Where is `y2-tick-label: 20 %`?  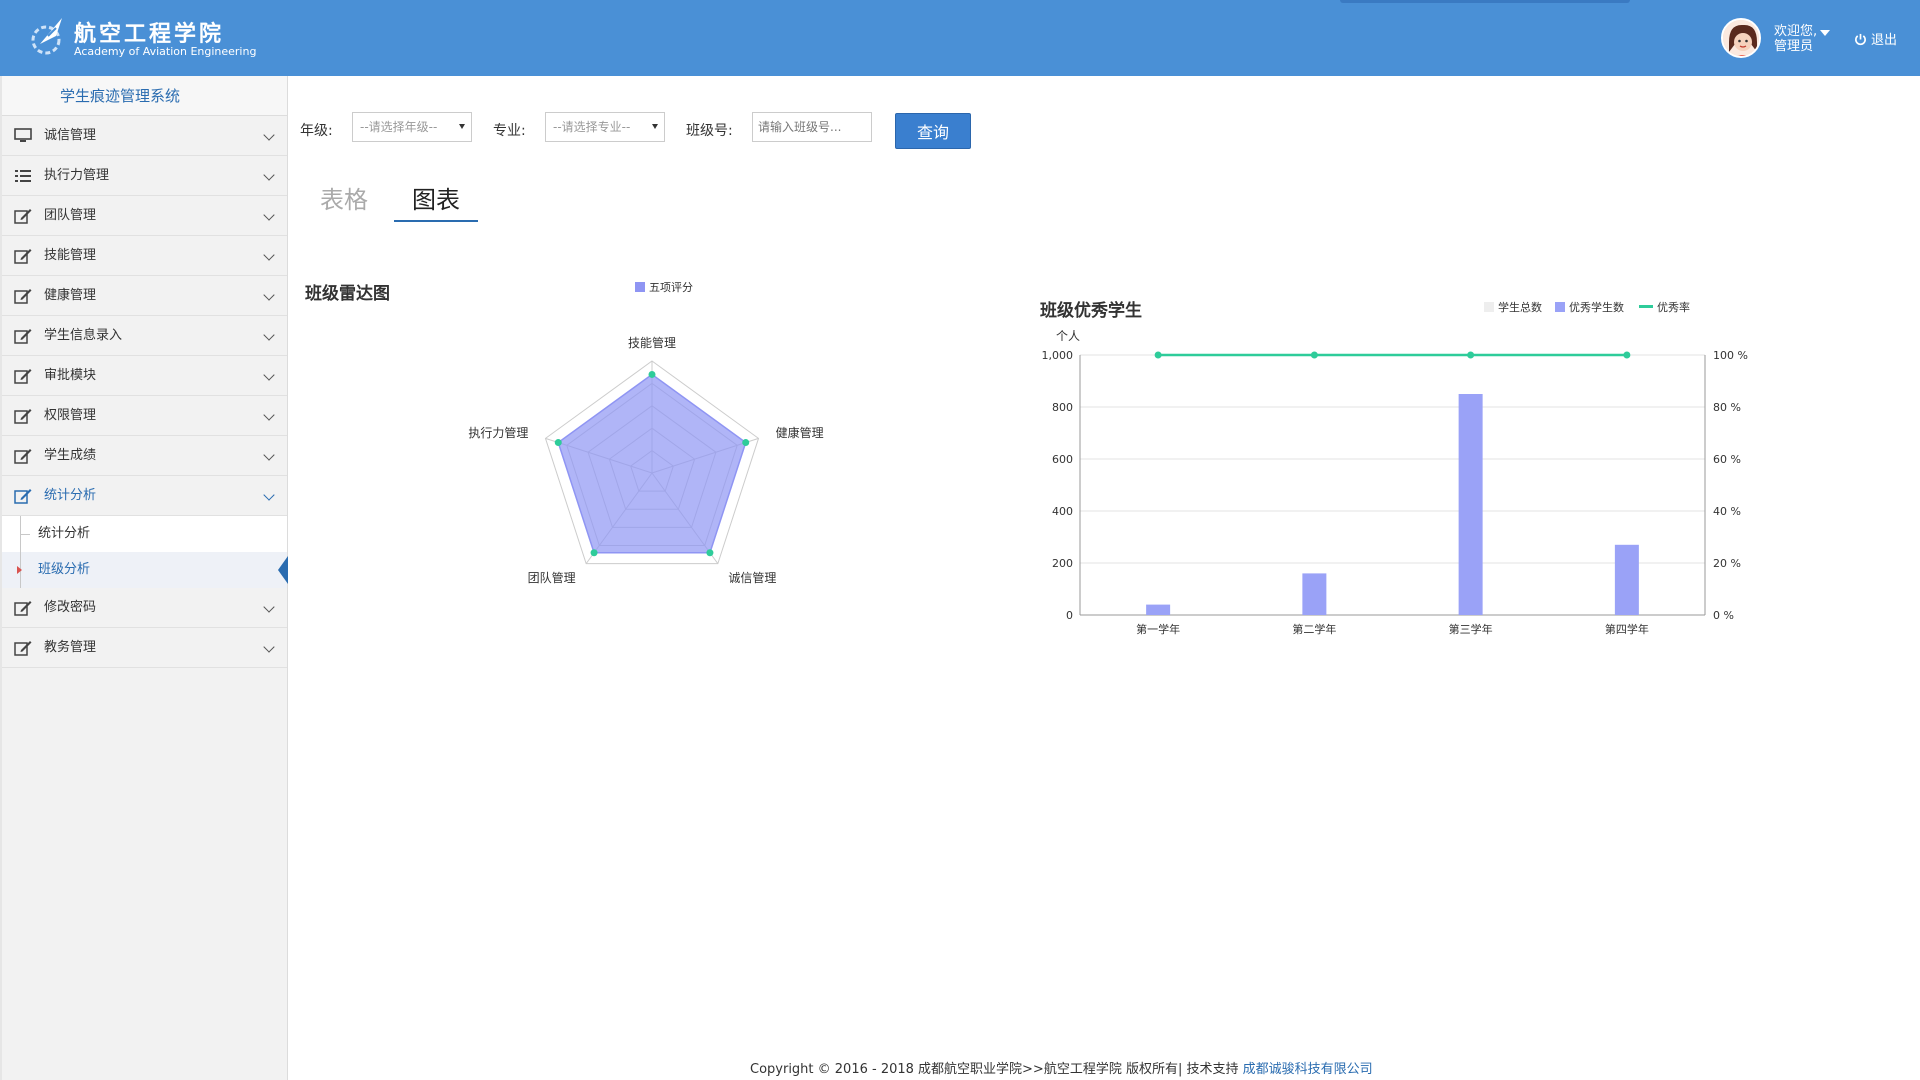 y2-tick-label: 20 % is located at coordinates (1727, 563).